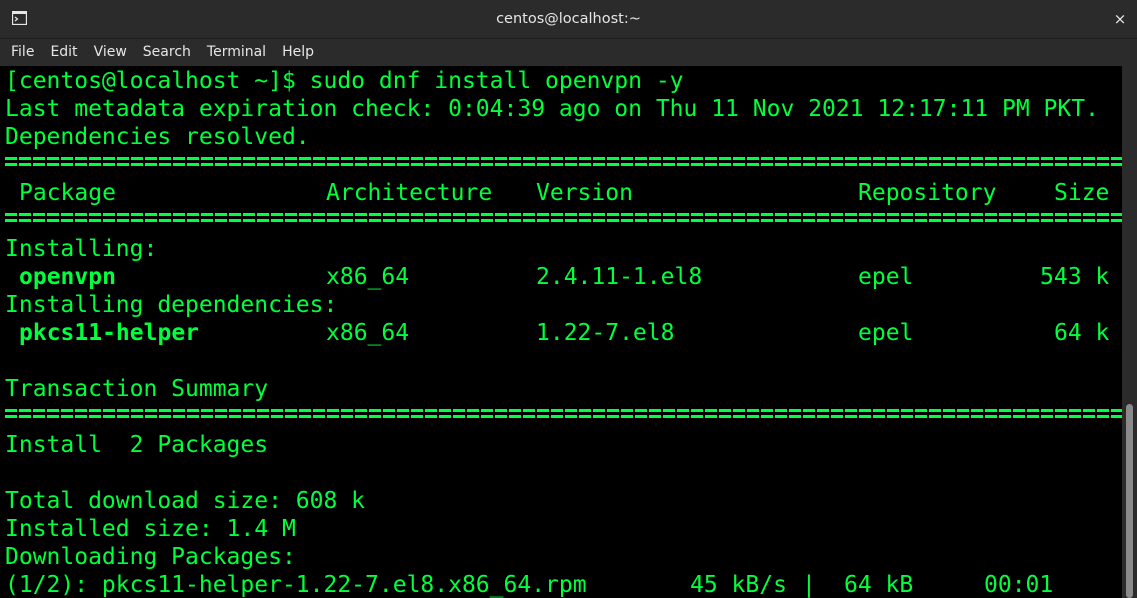 The image size is (1137, 598). I want to click on package-name: openvpn, so click(67, 277).